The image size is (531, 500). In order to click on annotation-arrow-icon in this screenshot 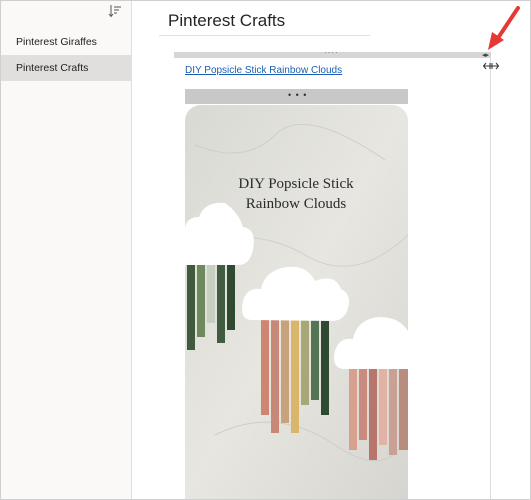, I will do `click(504, 29)`.